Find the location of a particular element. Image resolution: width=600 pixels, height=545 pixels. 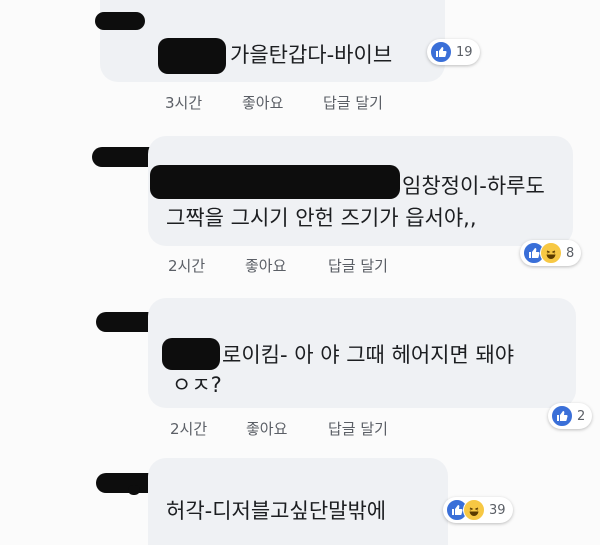

reaction-count: 8 is located at coordinates (570, 253).